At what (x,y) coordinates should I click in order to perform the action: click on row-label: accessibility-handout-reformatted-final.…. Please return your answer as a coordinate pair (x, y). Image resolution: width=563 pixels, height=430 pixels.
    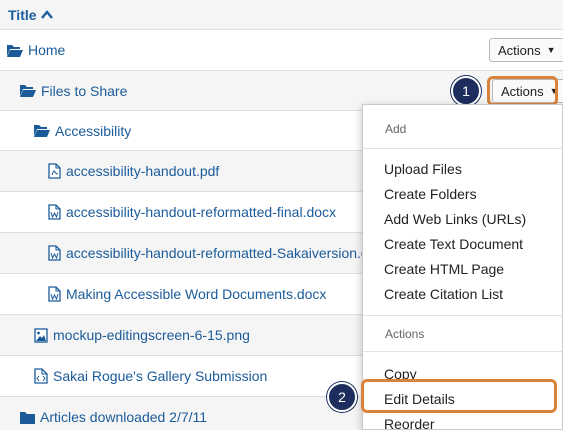
    Looking at the image, I should click on (201, 212).